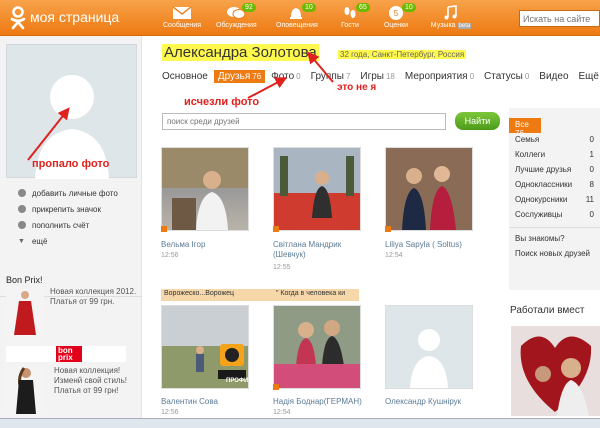  I want to click on friend-search-input, so click(304, 121).